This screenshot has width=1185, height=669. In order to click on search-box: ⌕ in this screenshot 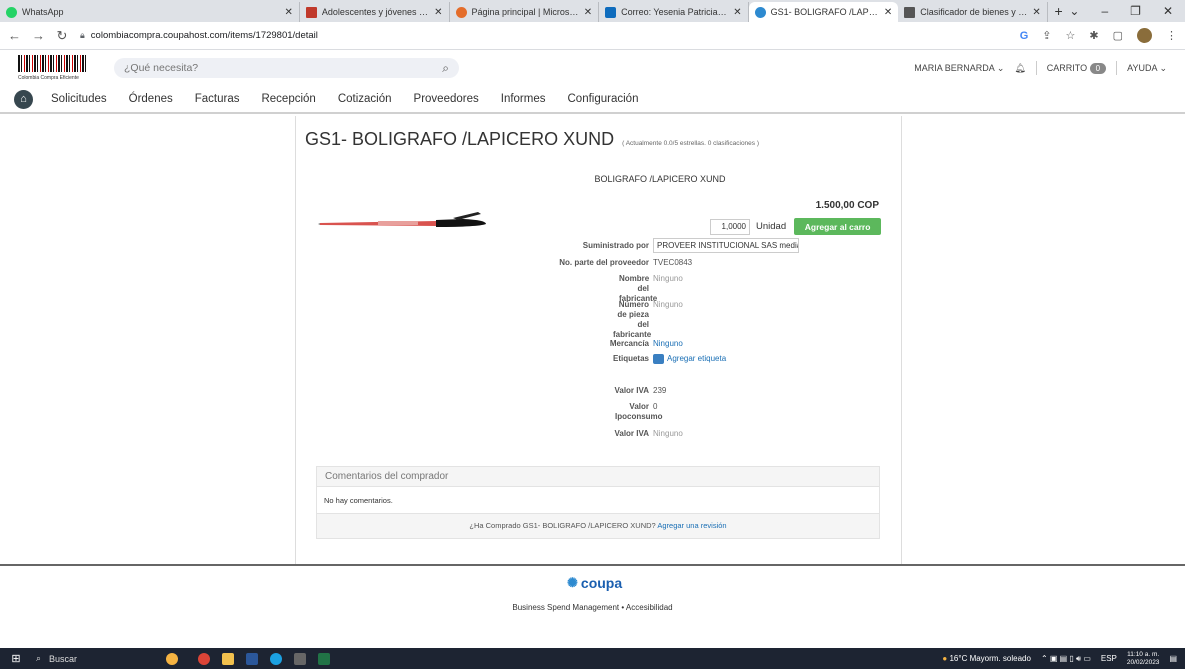, I will do `click(286, 68)`.